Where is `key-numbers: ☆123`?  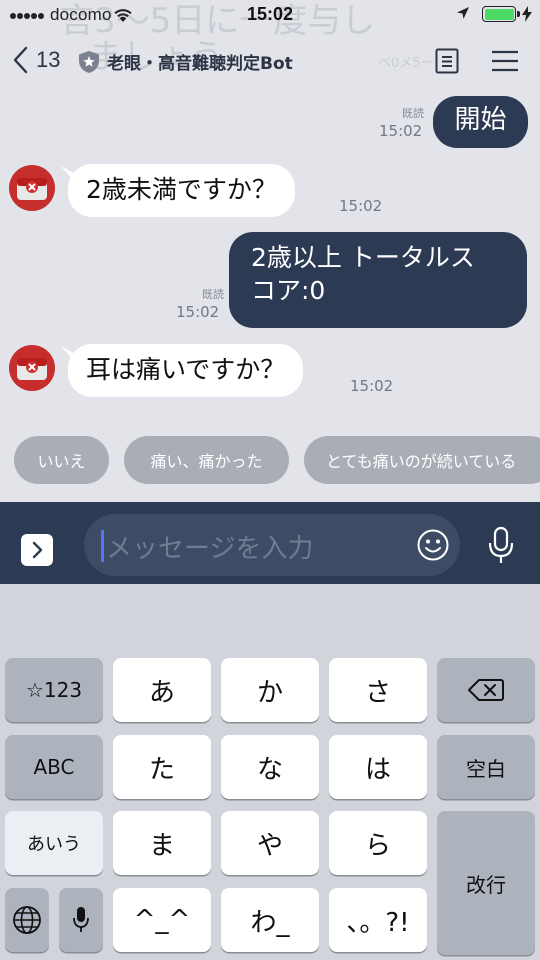 key-numbers: ☆123 is located at coordinates (54, 690).